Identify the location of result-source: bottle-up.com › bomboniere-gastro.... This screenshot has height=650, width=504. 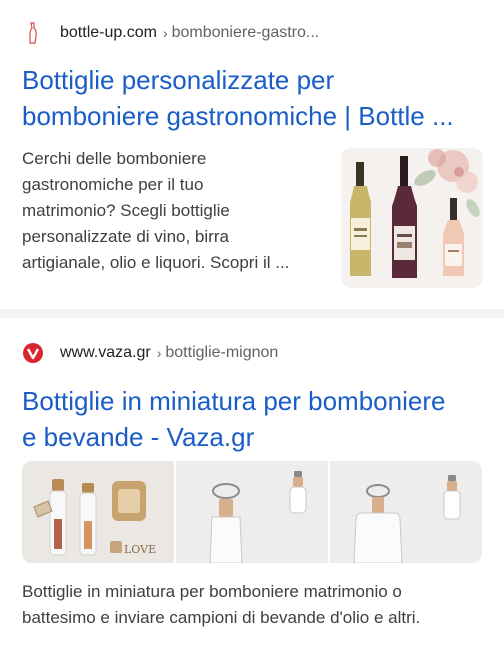
(170, 33).